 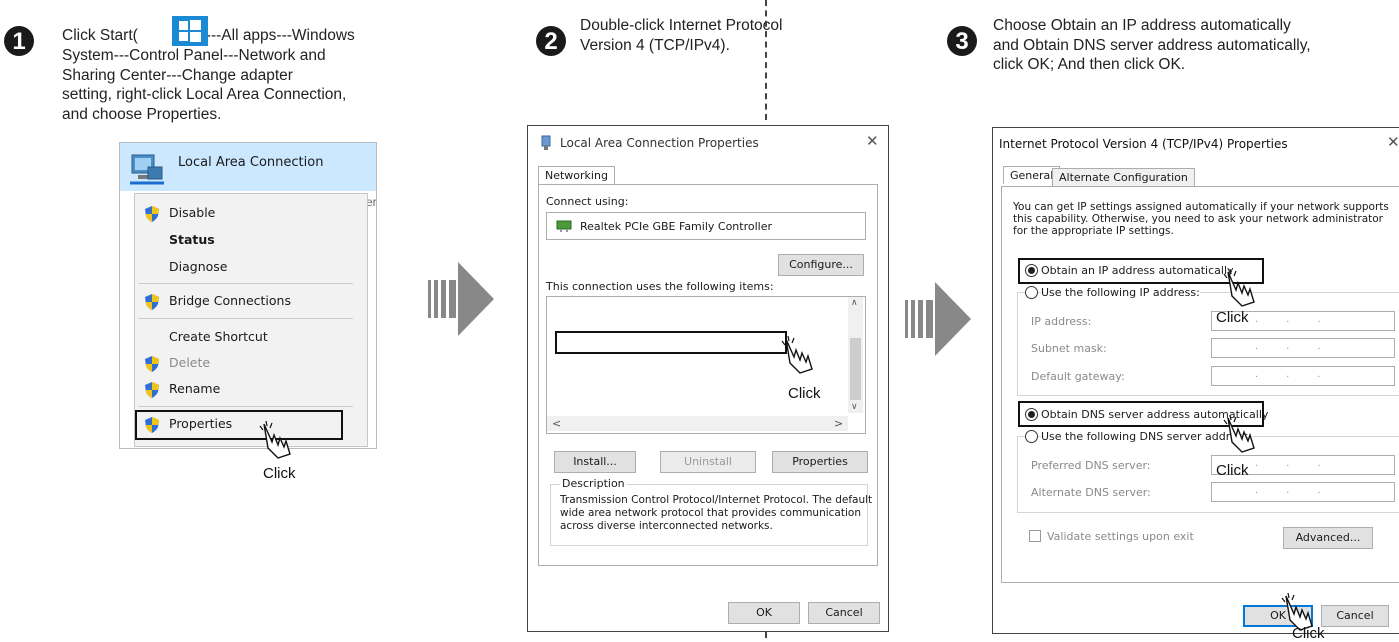 What do you see at coordinates (146, 173) in the screenshot?
I see `network-connection-icon` at bounding box center [146, 173].